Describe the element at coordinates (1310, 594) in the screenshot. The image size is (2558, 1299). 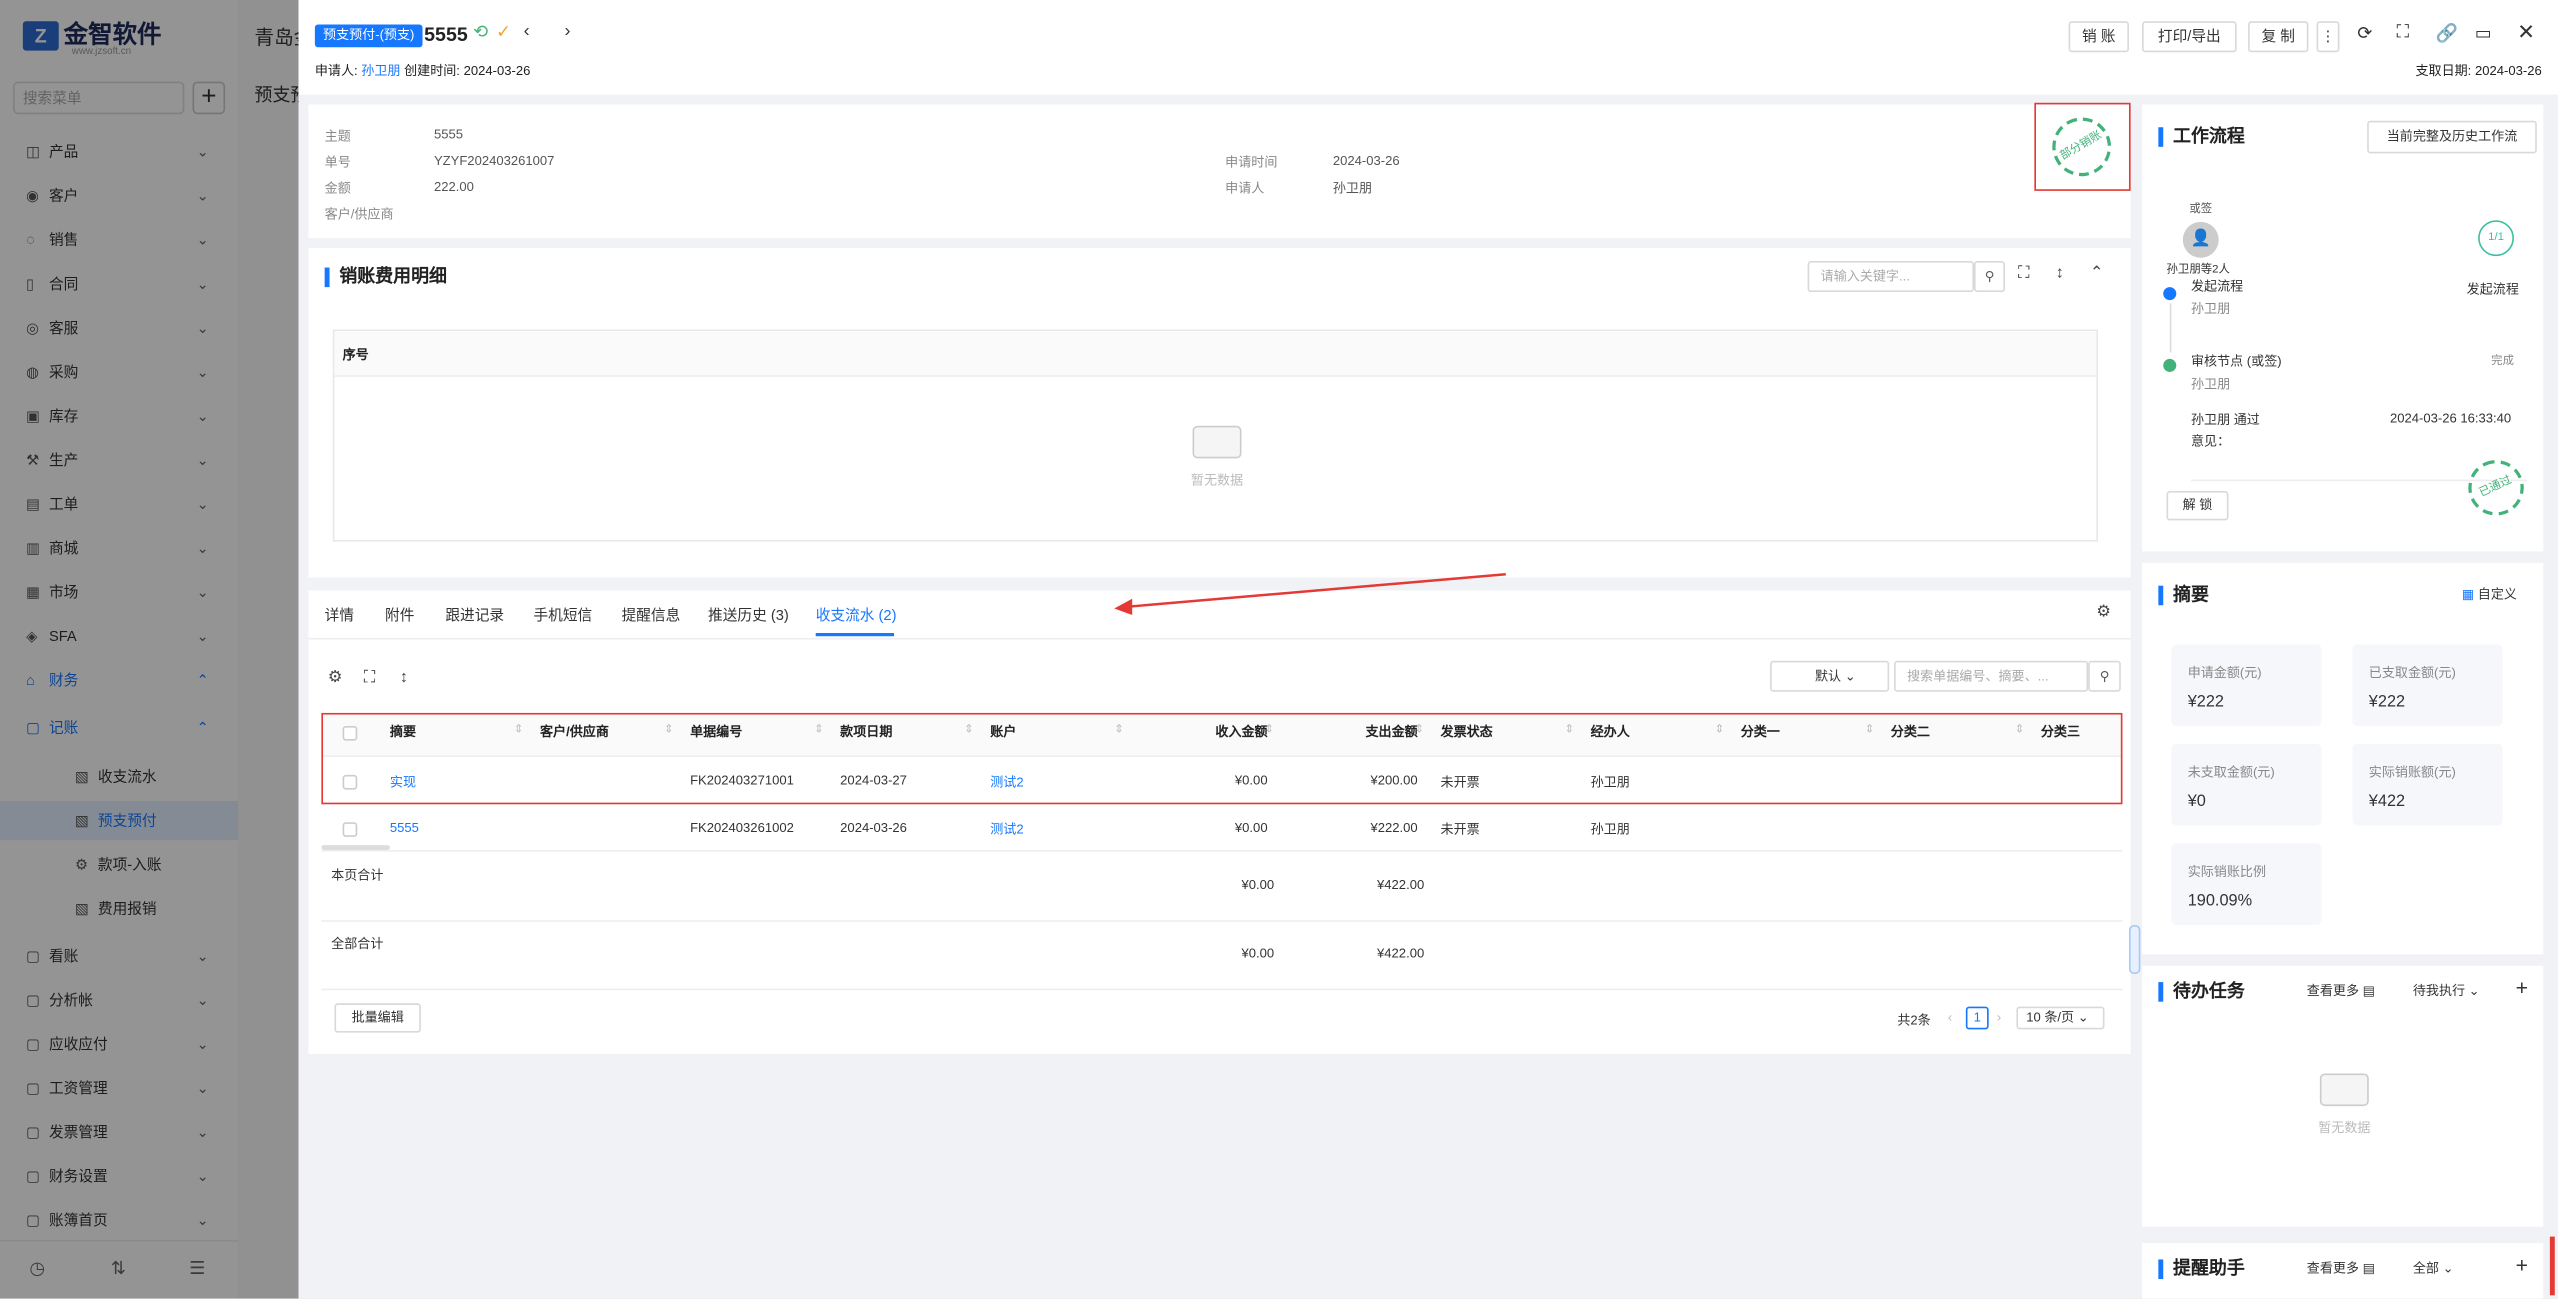
I see `annotation-arrow` at that location.